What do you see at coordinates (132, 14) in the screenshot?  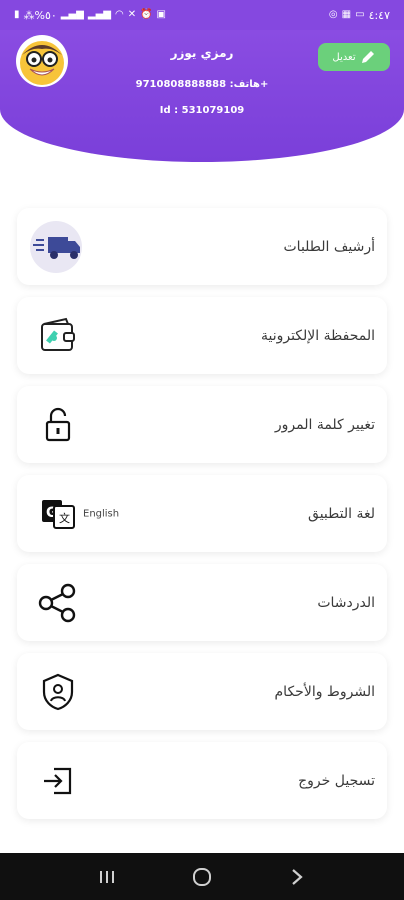 I see `mute-icon: ✕` at bounding box center [132, 14].